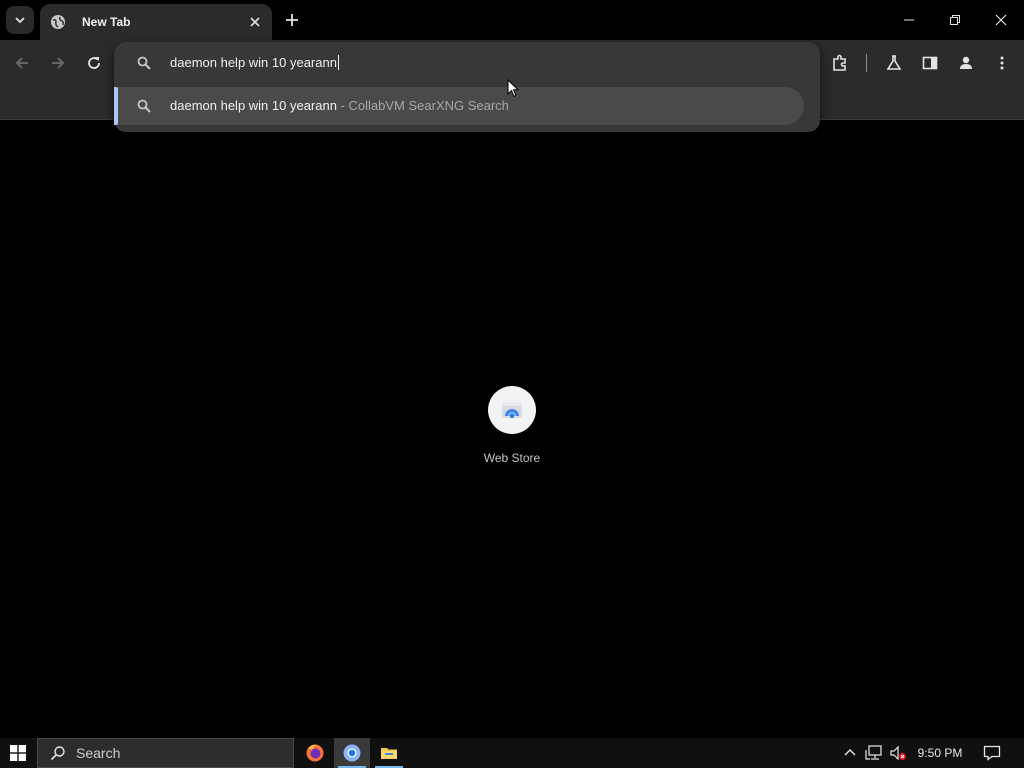 This screenshot has width=1024, height=768. I want to click on reload-button, so click(94, 63).